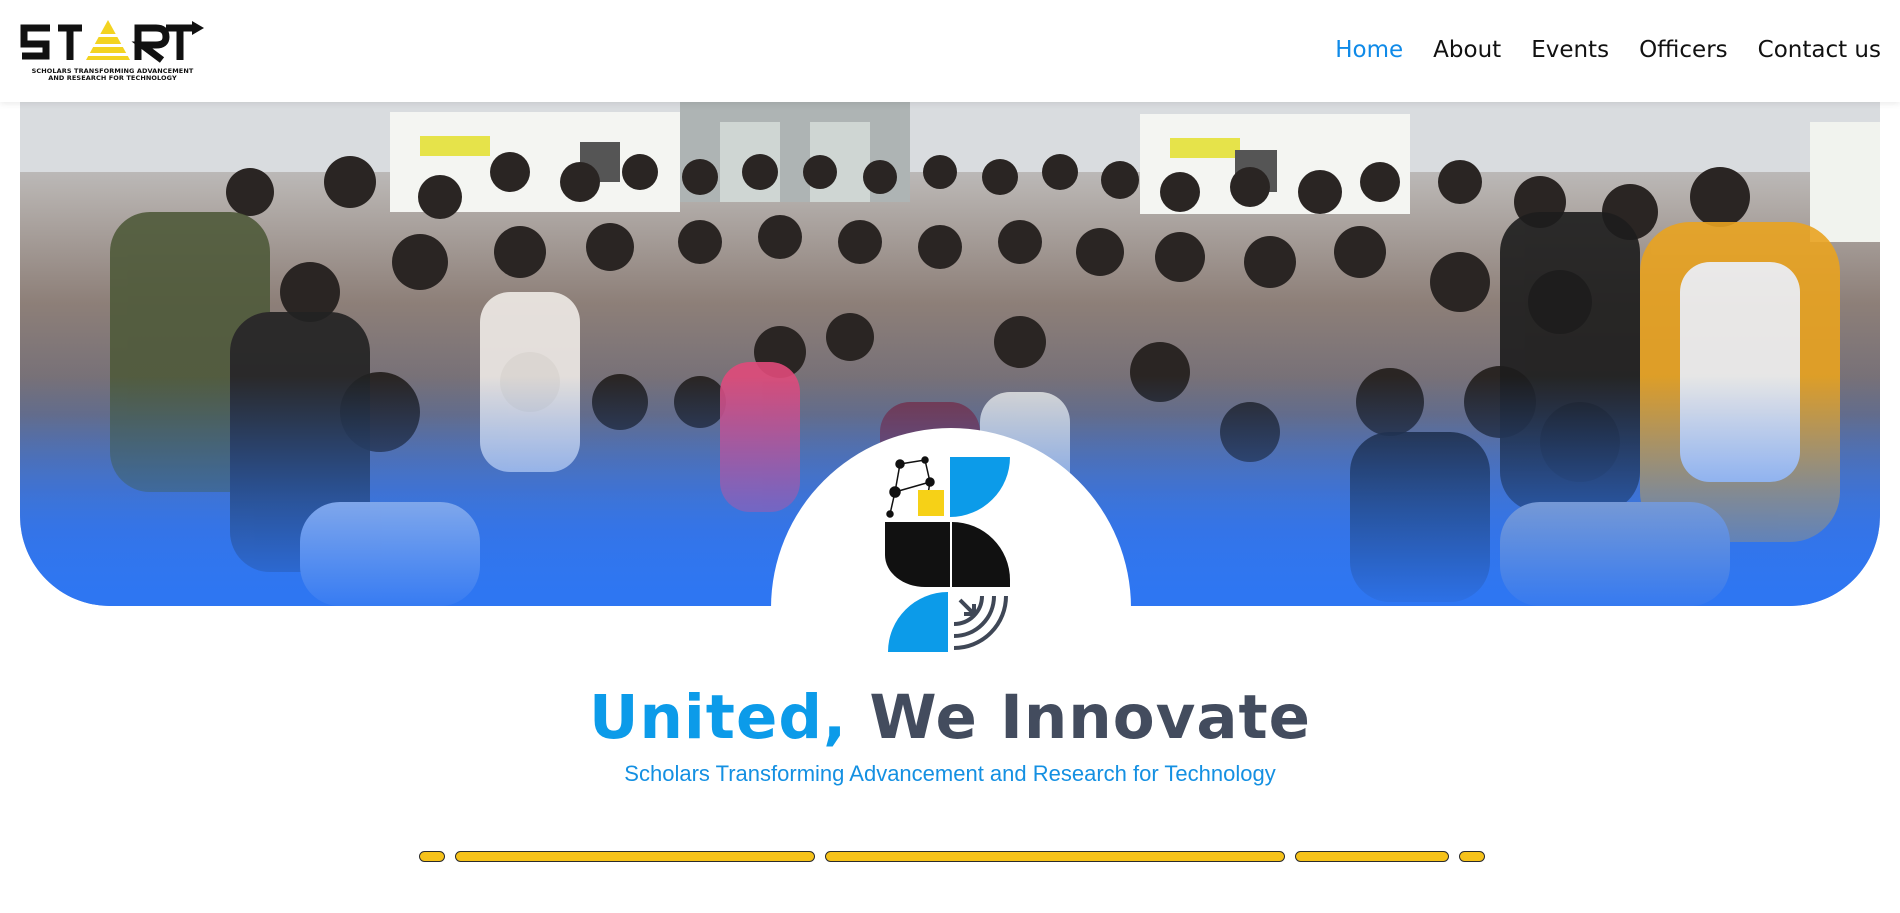  What do you see at coordinates (1683, 50) in the screenshot?
I see `nav-officers: Officers` at bounding box center [1683, 50].